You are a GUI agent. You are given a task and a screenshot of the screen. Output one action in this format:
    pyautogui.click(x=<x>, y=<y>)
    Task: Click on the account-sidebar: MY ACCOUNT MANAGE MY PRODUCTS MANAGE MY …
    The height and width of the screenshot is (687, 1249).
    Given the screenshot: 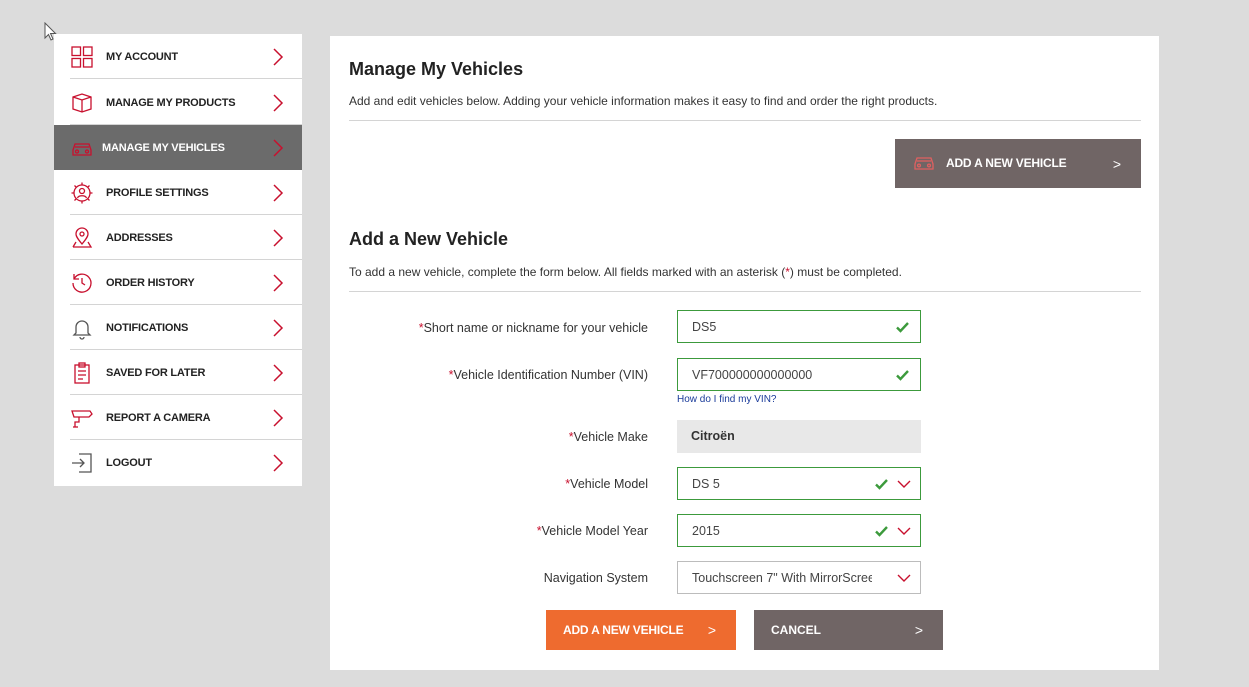 What is the action you would take?
    pyautogui.click(x=178, y=260)
    